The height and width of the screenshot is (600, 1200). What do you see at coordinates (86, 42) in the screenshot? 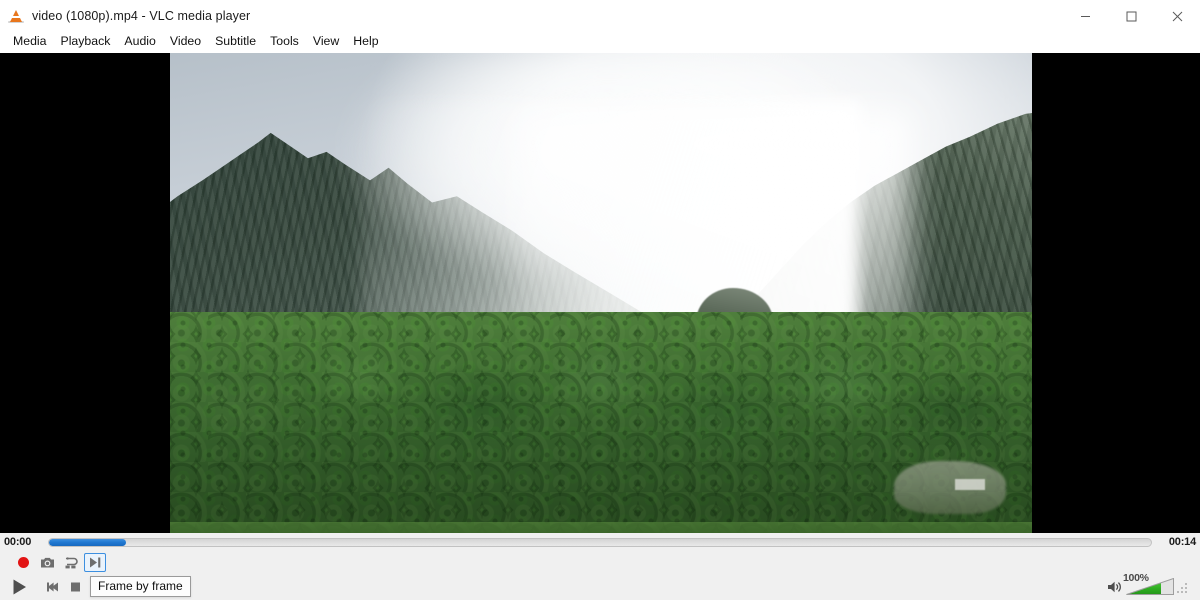
I see `menu-item-playback: Playback` at bounding box center [86, 42].